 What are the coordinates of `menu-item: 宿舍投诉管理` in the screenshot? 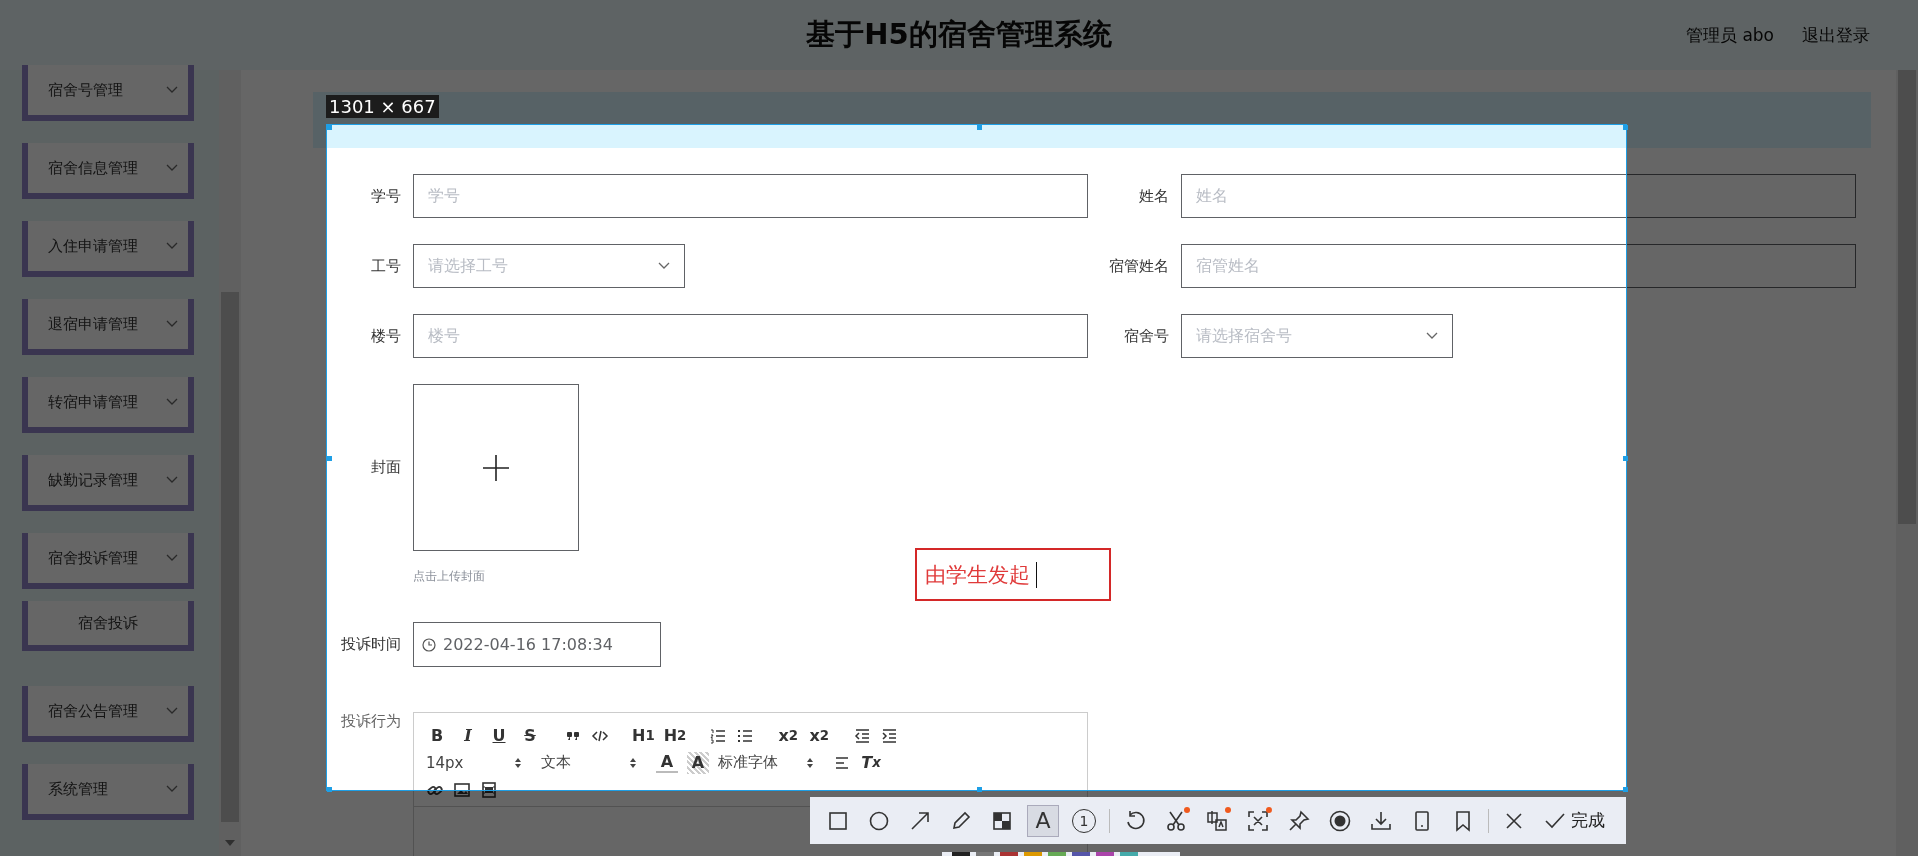 It's located at (108, 561).